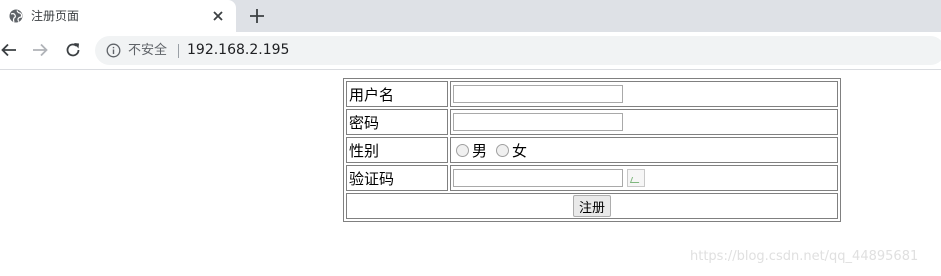 Image resolution: width=941 pixels, height=276 pixels. Describe the element at coordinates (538, 178) in the screenshot. I see `captcha-input` at that location.